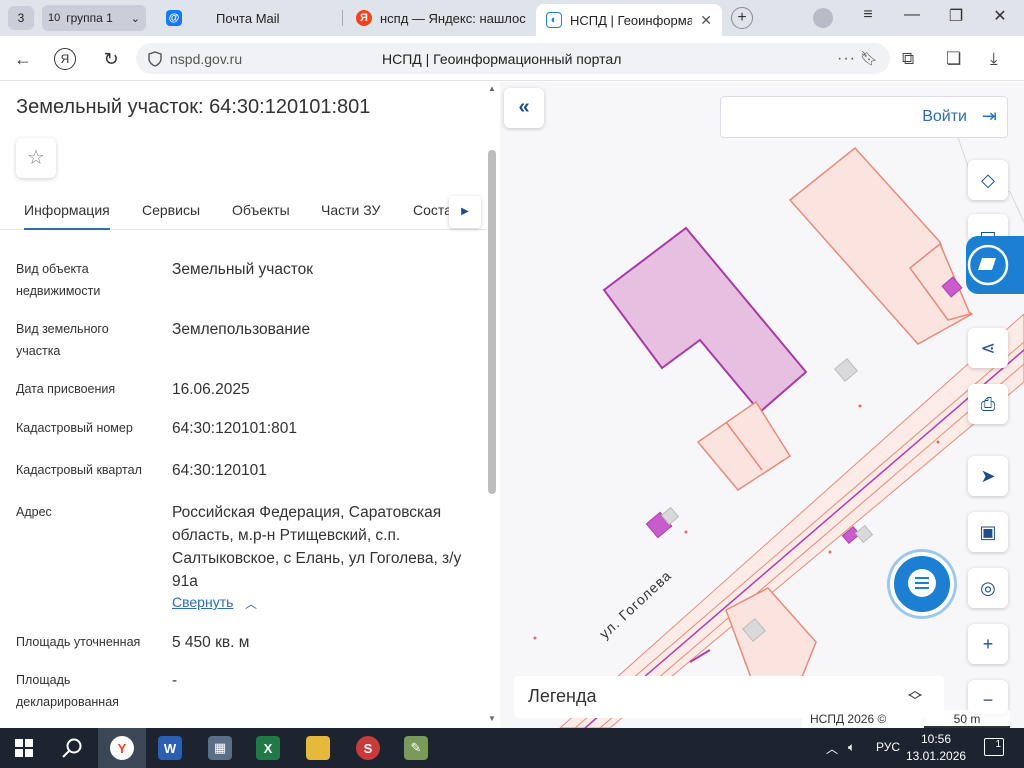 This screenshot has width=1024, height=768. What do you see at coordinates (705, 320) in the screenshot?
I see `parcel-selected` at bounding box center [705, 320].